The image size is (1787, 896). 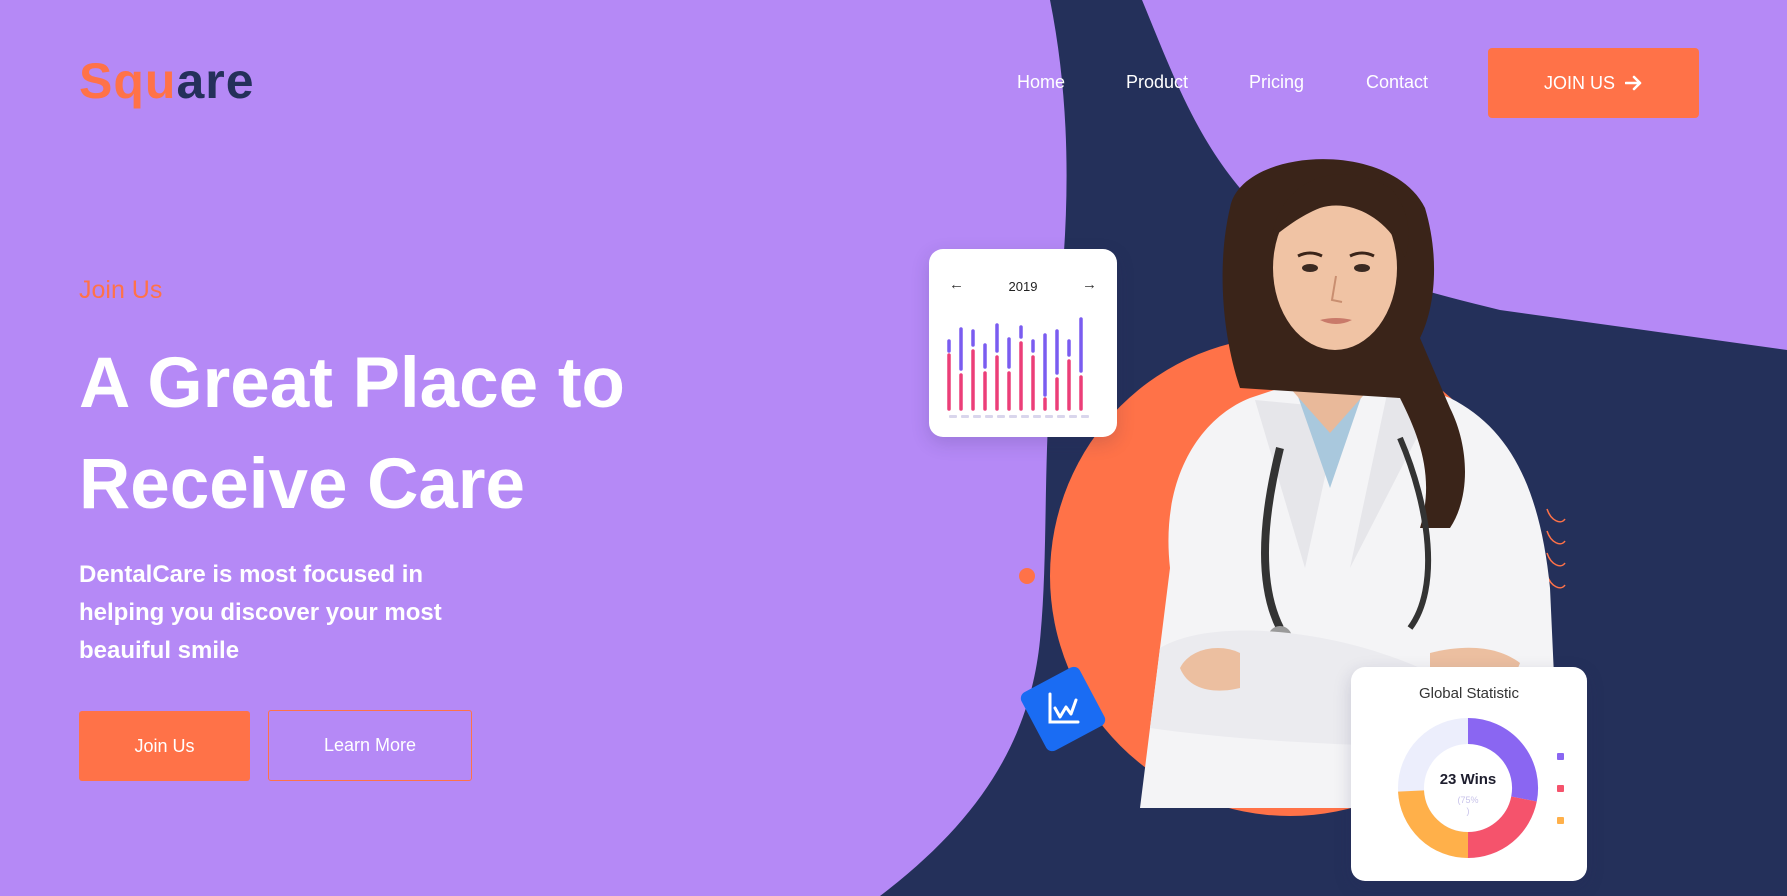 What do you see at coordinates (370, 745) in the screenshot?
I see `learn-more-button: Learn More` at bounding box center [370, 745].